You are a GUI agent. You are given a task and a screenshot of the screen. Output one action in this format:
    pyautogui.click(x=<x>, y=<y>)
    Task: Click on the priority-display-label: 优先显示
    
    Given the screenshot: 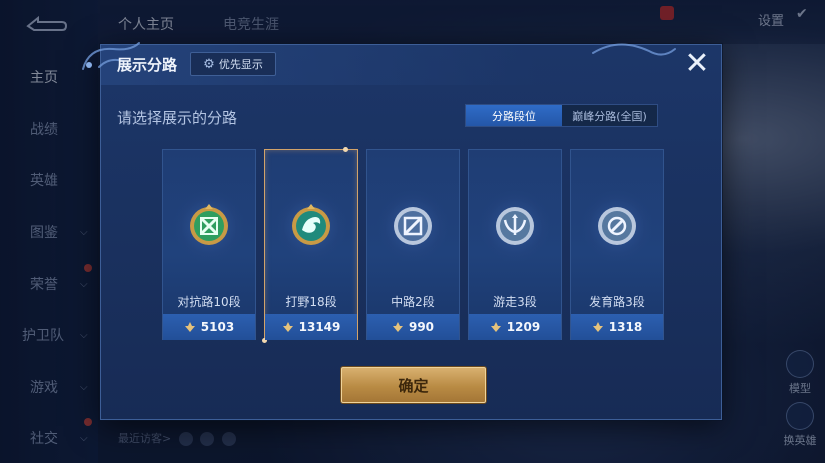 What is the action you would take?
    pyautogui.click(x=240, y=64)
    